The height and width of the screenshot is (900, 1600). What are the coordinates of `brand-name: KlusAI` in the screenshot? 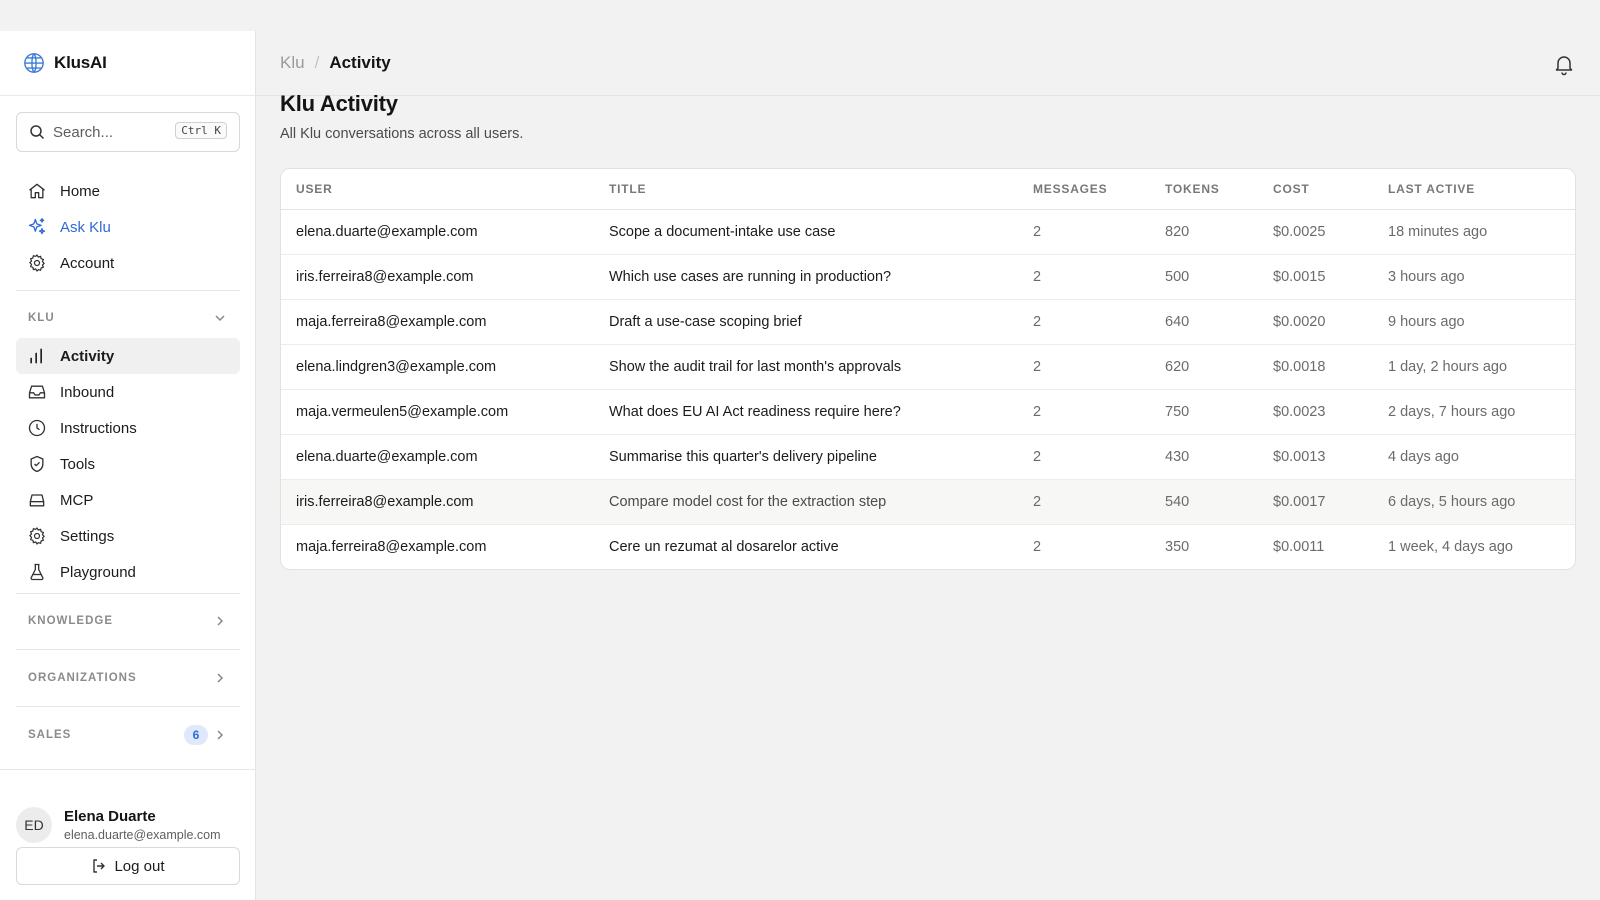 It's located at (80, 62).